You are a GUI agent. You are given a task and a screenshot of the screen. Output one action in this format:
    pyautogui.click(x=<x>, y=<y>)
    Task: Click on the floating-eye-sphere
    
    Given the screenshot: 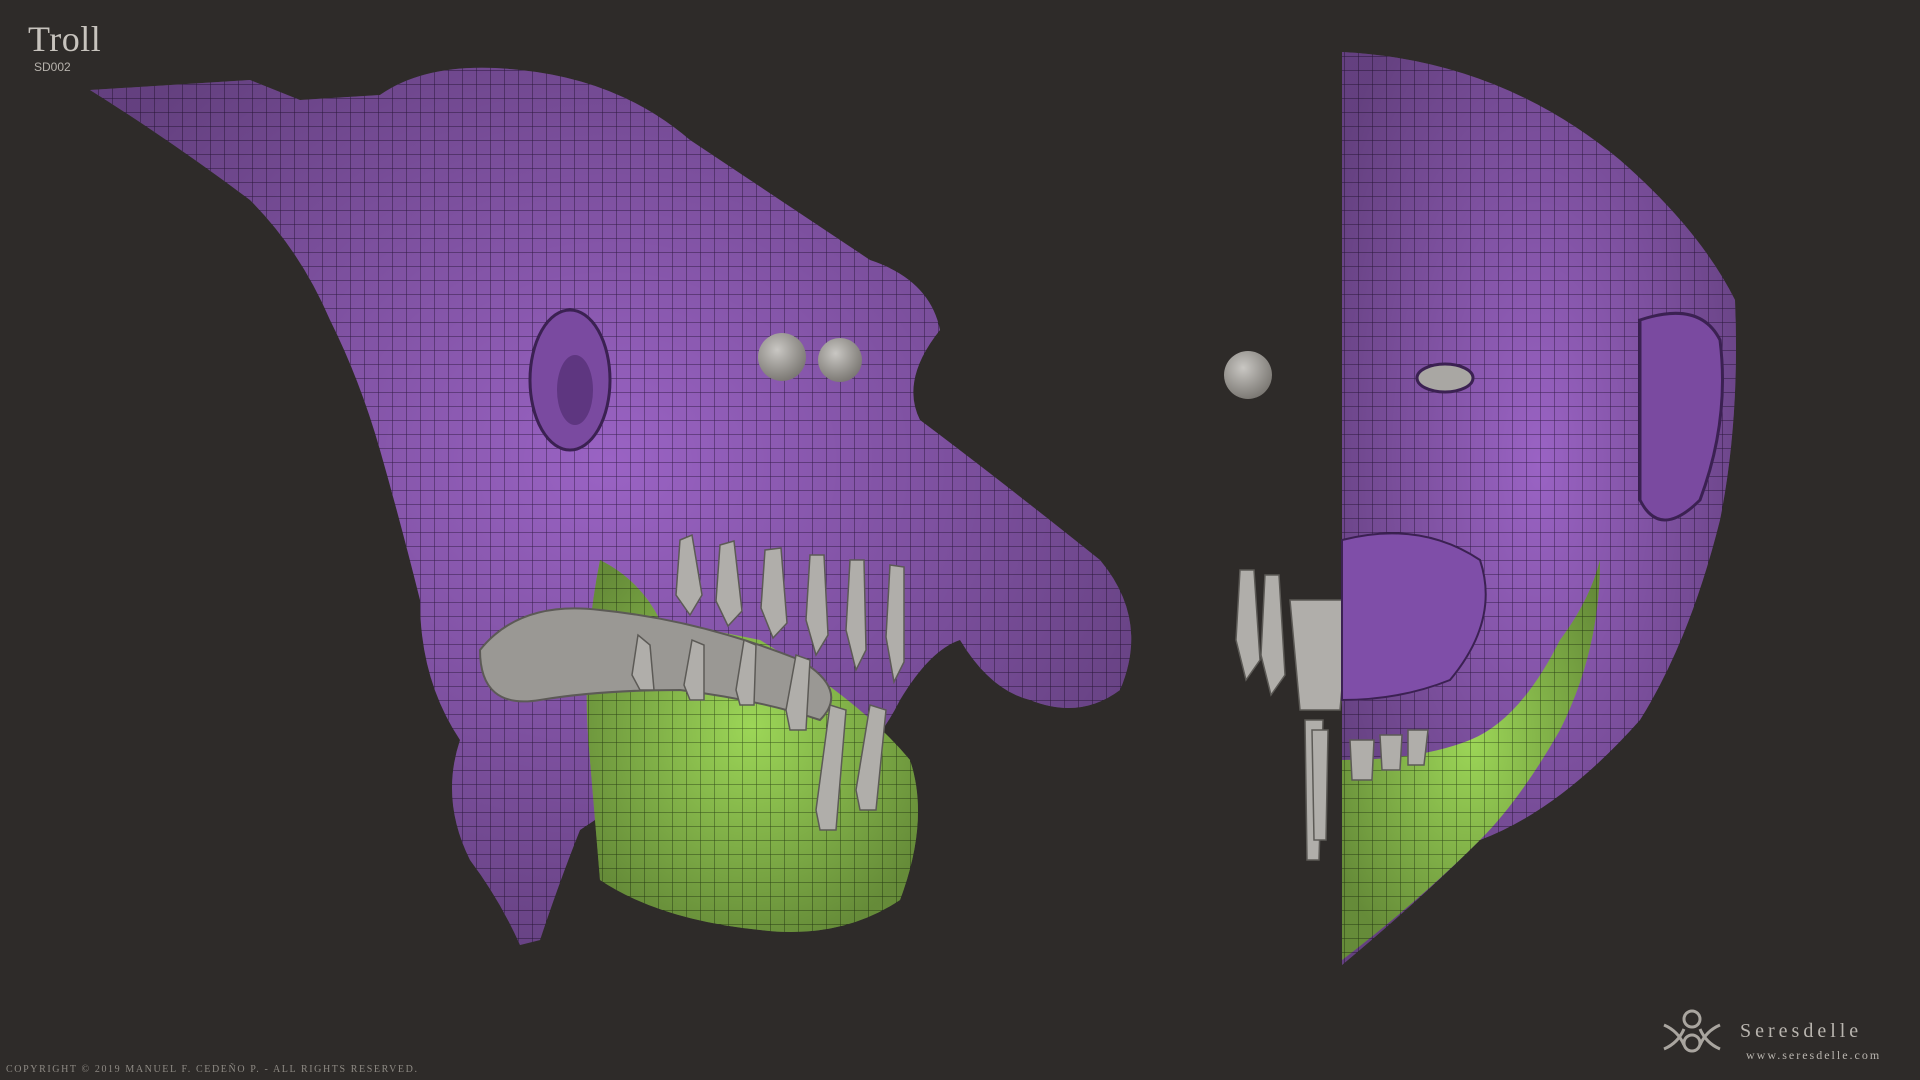 What is the action you would take?
    pyautogui.click(x=1248, y=375)
    